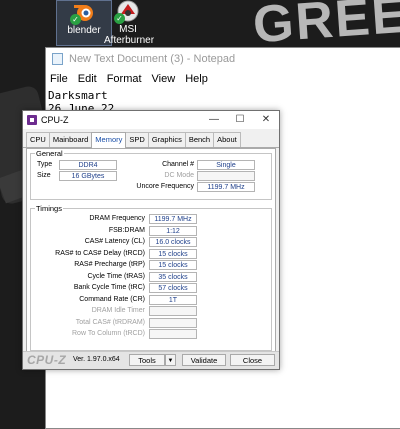 This screenshot has width=400, height=429. Describe the element at coordinates (199, 139) in the screenshot. I see `tab-bench: Bench` at that location.